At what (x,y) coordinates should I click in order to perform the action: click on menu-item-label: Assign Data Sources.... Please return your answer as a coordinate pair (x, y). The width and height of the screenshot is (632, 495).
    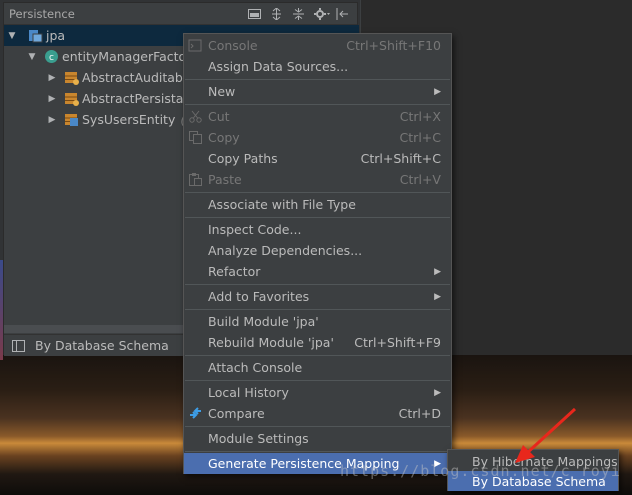
    Looking at the image, I should click on (278, 66).